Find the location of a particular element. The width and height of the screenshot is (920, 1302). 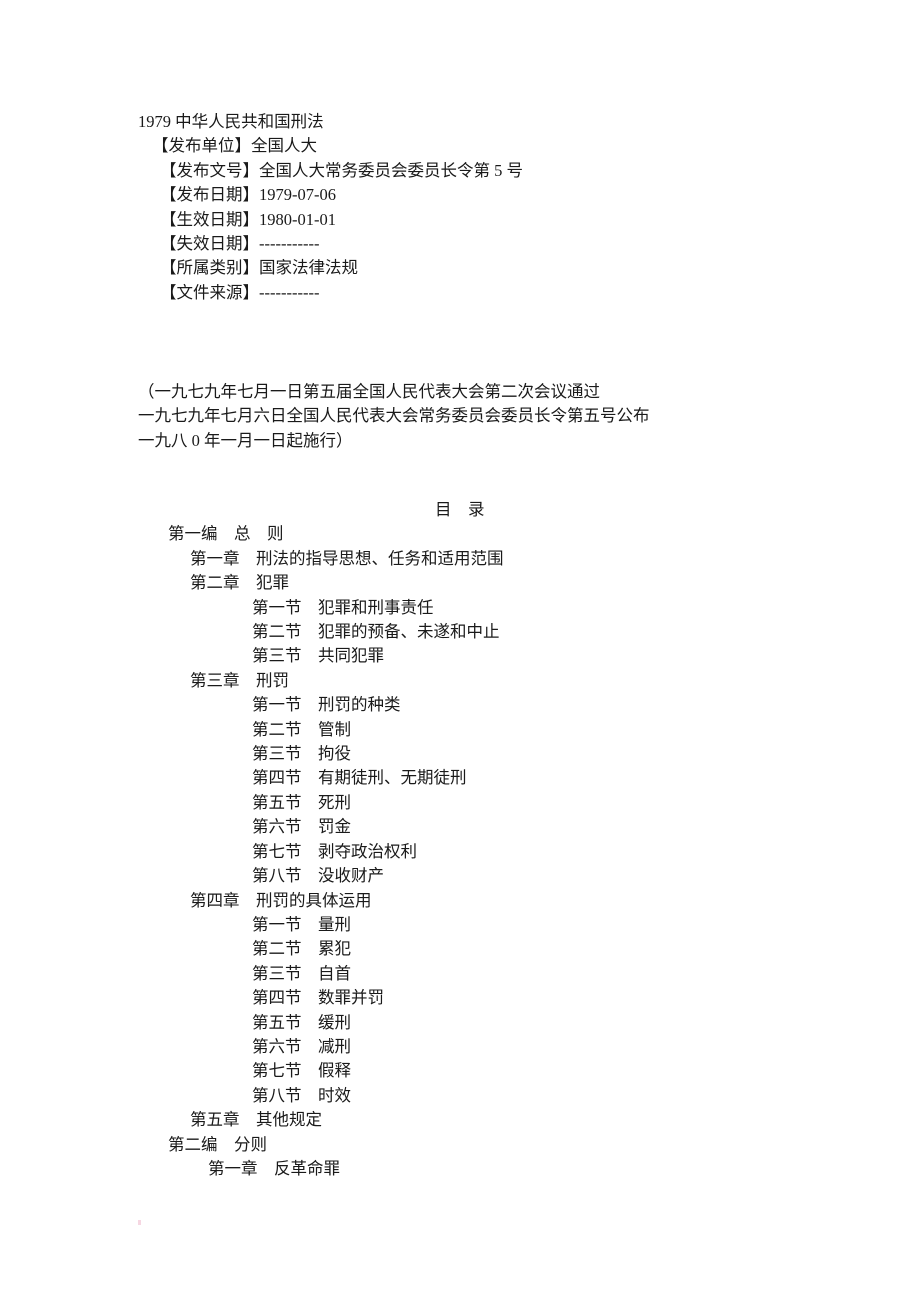

toc-entry-section: 第七节 假释 is located at coordinates (460, 1071).